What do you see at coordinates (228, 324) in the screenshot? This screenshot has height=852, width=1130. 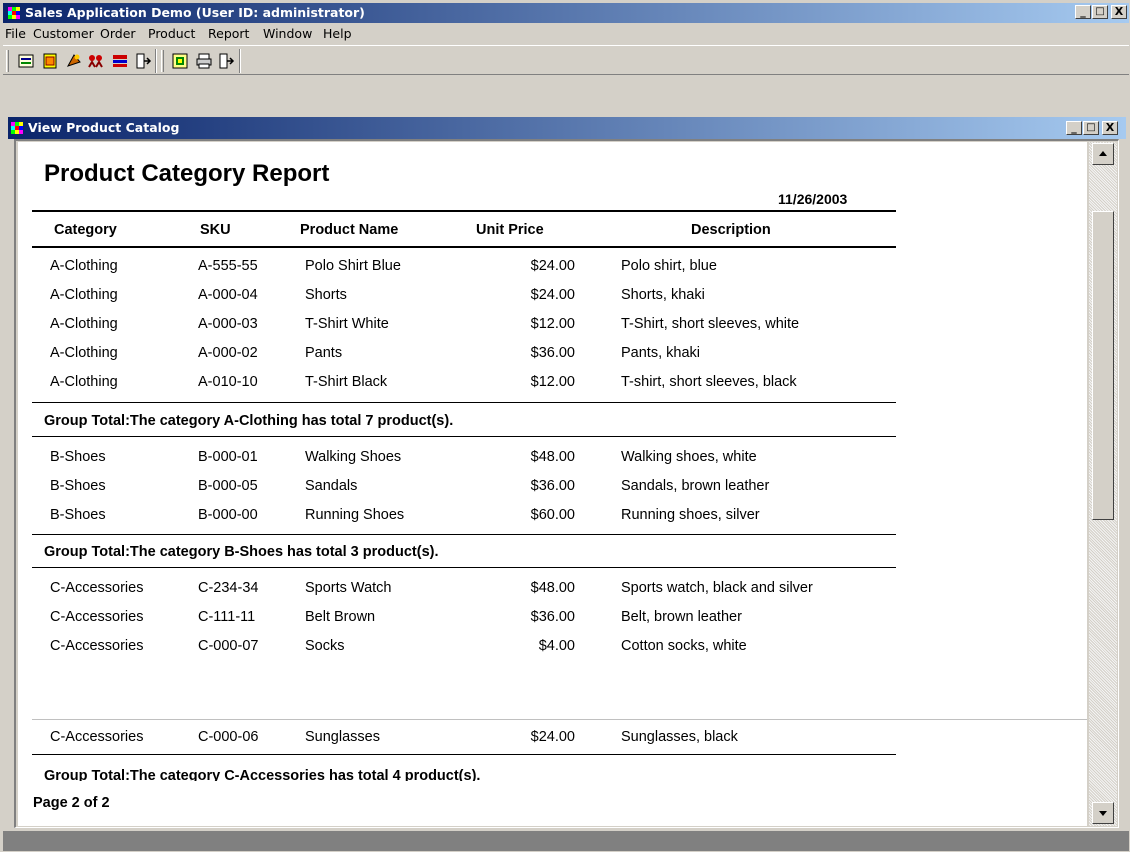 I see `row-sku: A-000-03` at bounding box center [228, 324].